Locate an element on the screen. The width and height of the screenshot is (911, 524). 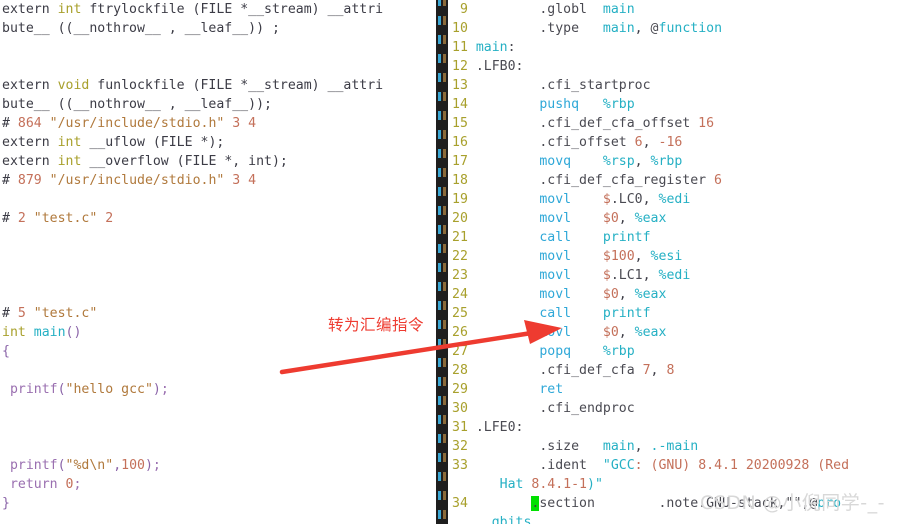
code-token: %rbp is located at coordinates (666, 161).